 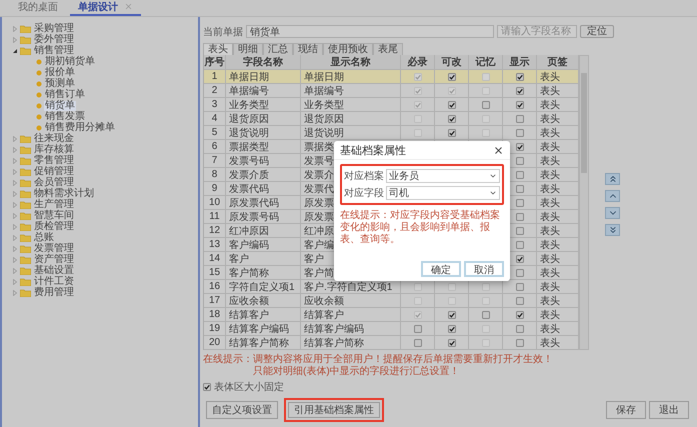 What do you see at coordinates (370, 31) in the screenshot?
I see `document-field: 销货单` at bounding box center [370, 31].